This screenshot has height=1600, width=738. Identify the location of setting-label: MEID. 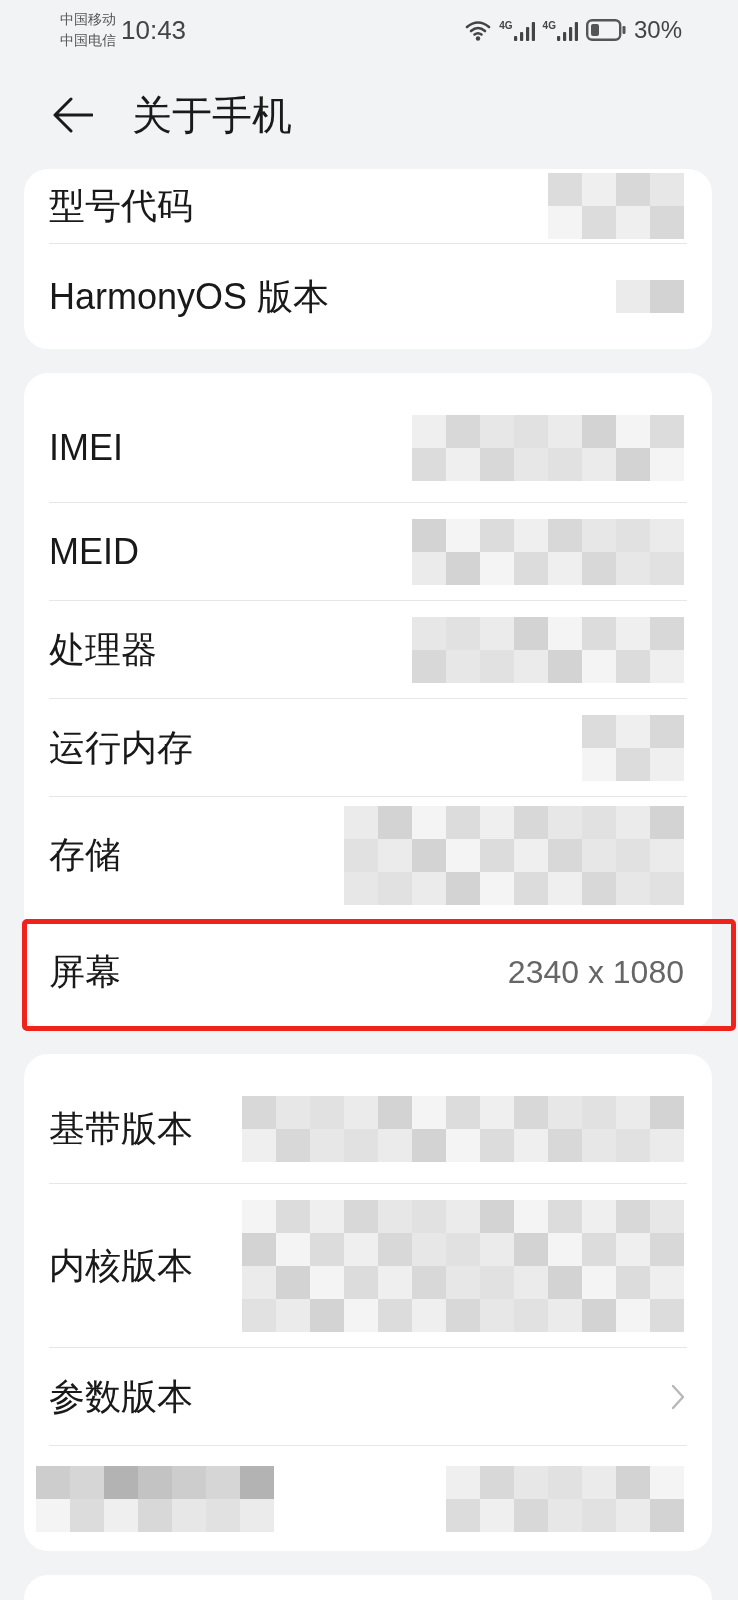
(94, 551).